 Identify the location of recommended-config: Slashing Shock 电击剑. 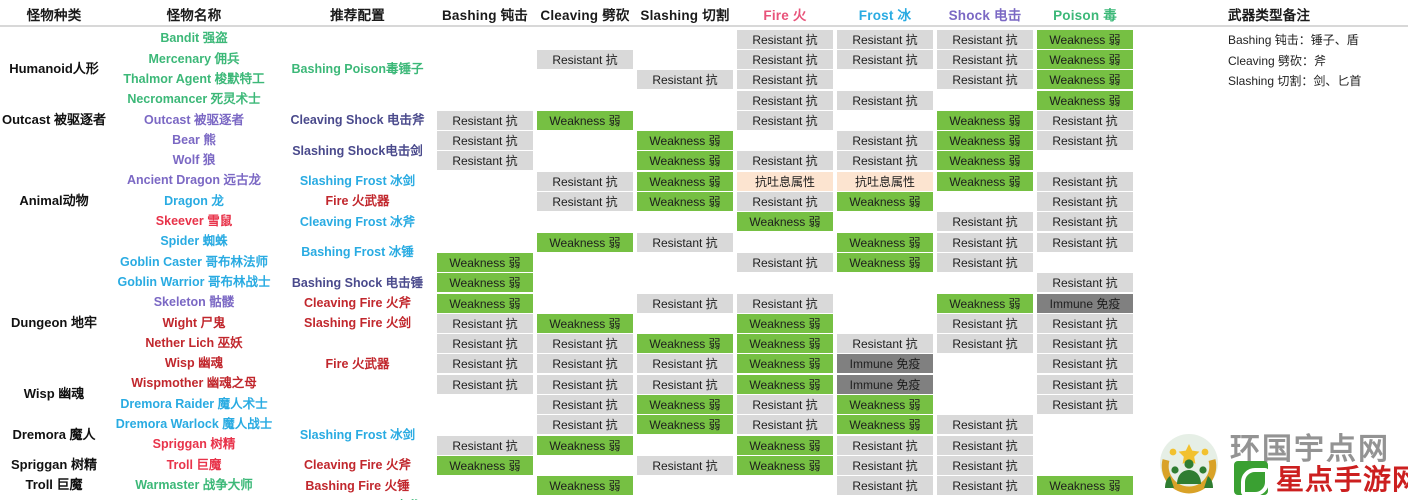
(357, 151).